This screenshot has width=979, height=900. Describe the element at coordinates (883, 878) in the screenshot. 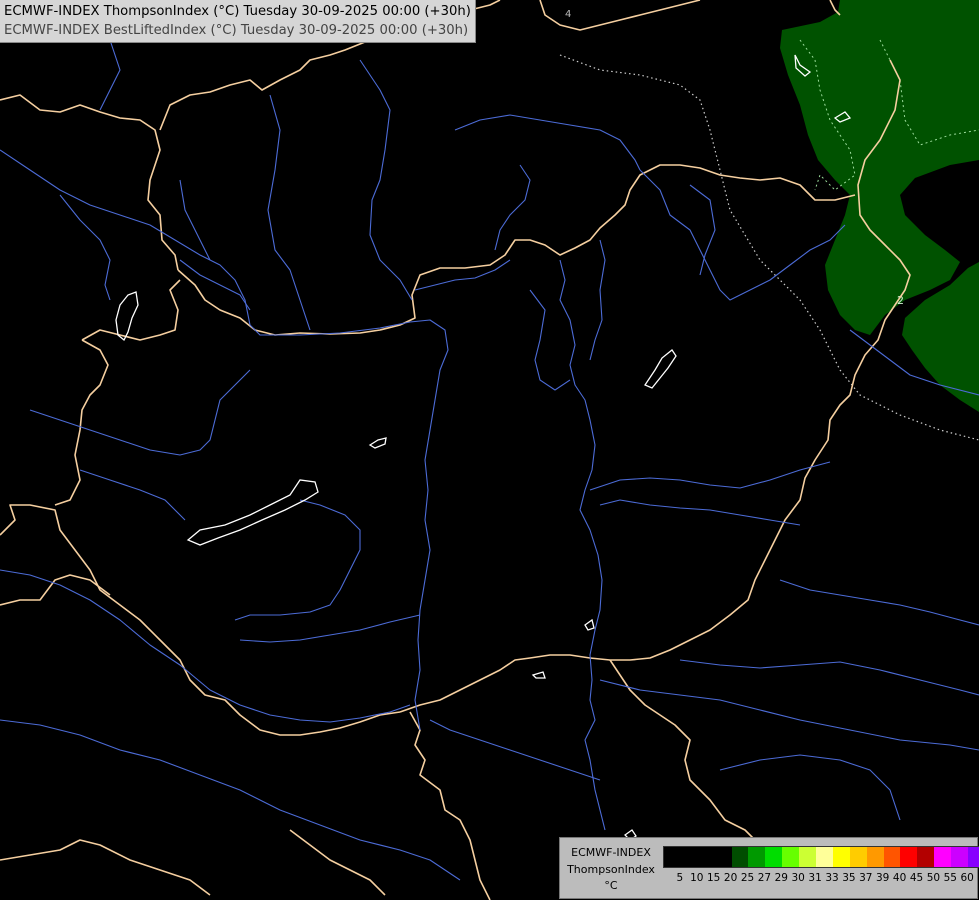

I see `legend-tick-label: 39` at that location.